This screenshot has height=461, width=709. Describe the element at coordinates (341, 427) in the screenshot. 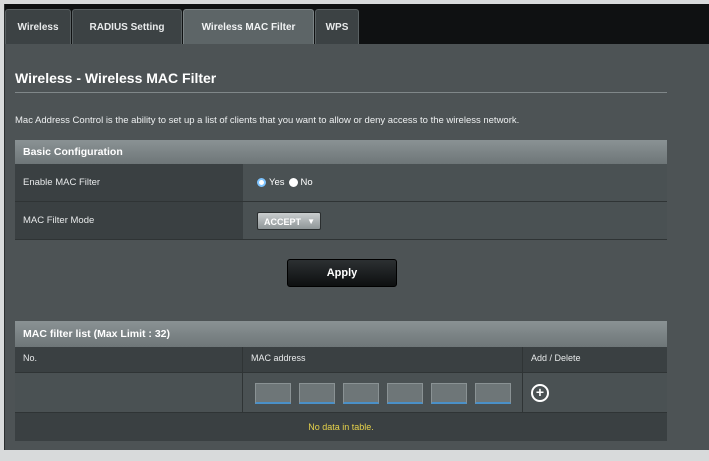

I see `empty-table-message: No data in table.` at that location.